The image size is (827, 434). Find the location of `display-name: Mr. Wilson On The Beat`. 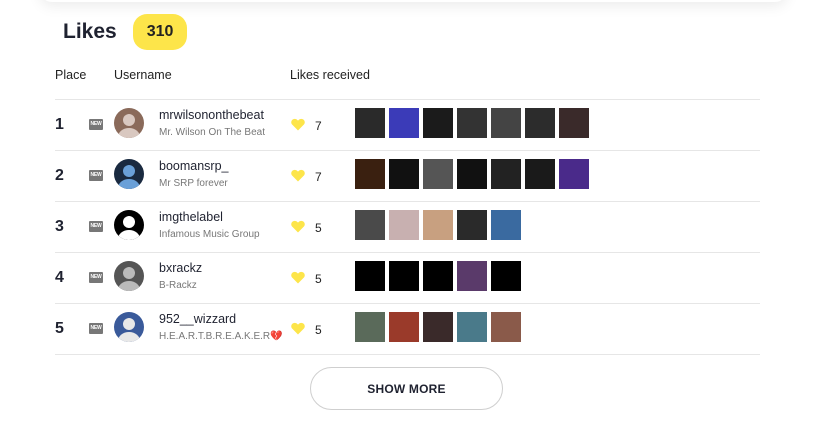

display-name: Mr. Wilson On The Beat is located at coordinates (212, 132).